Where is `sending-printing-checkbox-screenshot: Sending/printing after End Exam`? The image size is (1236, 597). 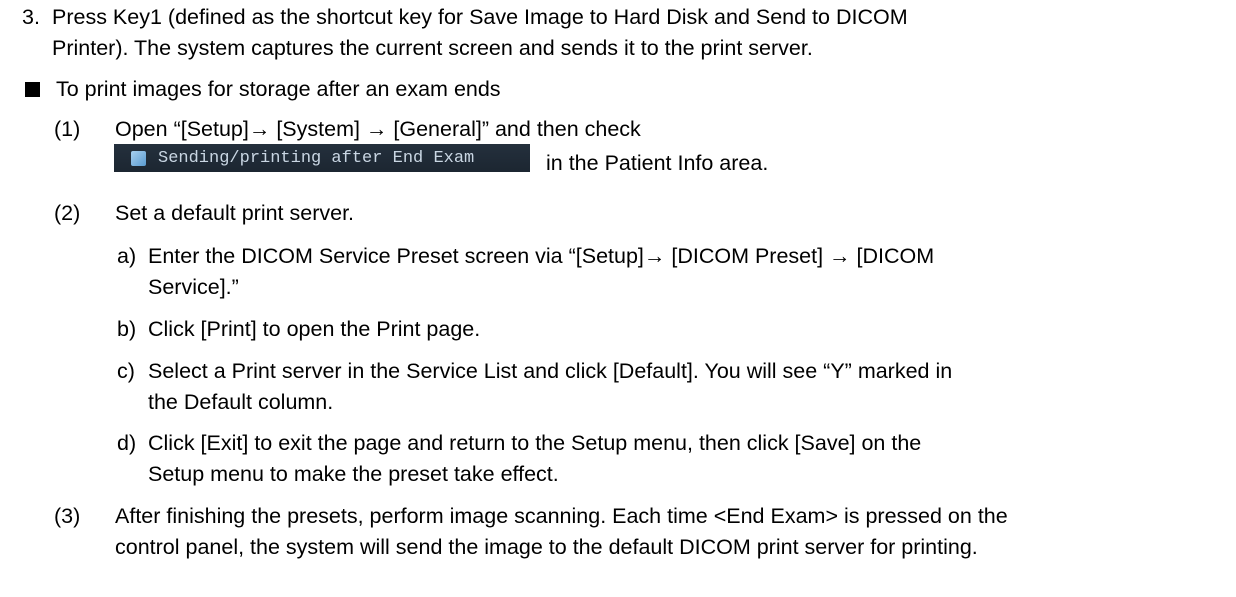
sending-printing-checkbox-screenshot: Sending/printing after End Exam is located at coordinates (322, 158).